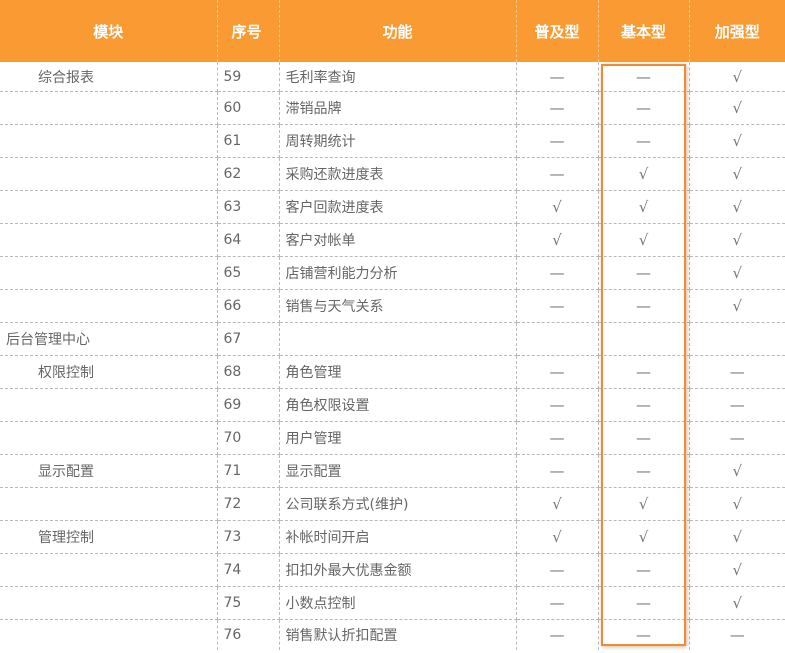 The image size is (785, 653). Describe the element at coordinates (392, 306) in the screenshot. I see `table-row: 66 销售与天气关系 — — √` at that location.